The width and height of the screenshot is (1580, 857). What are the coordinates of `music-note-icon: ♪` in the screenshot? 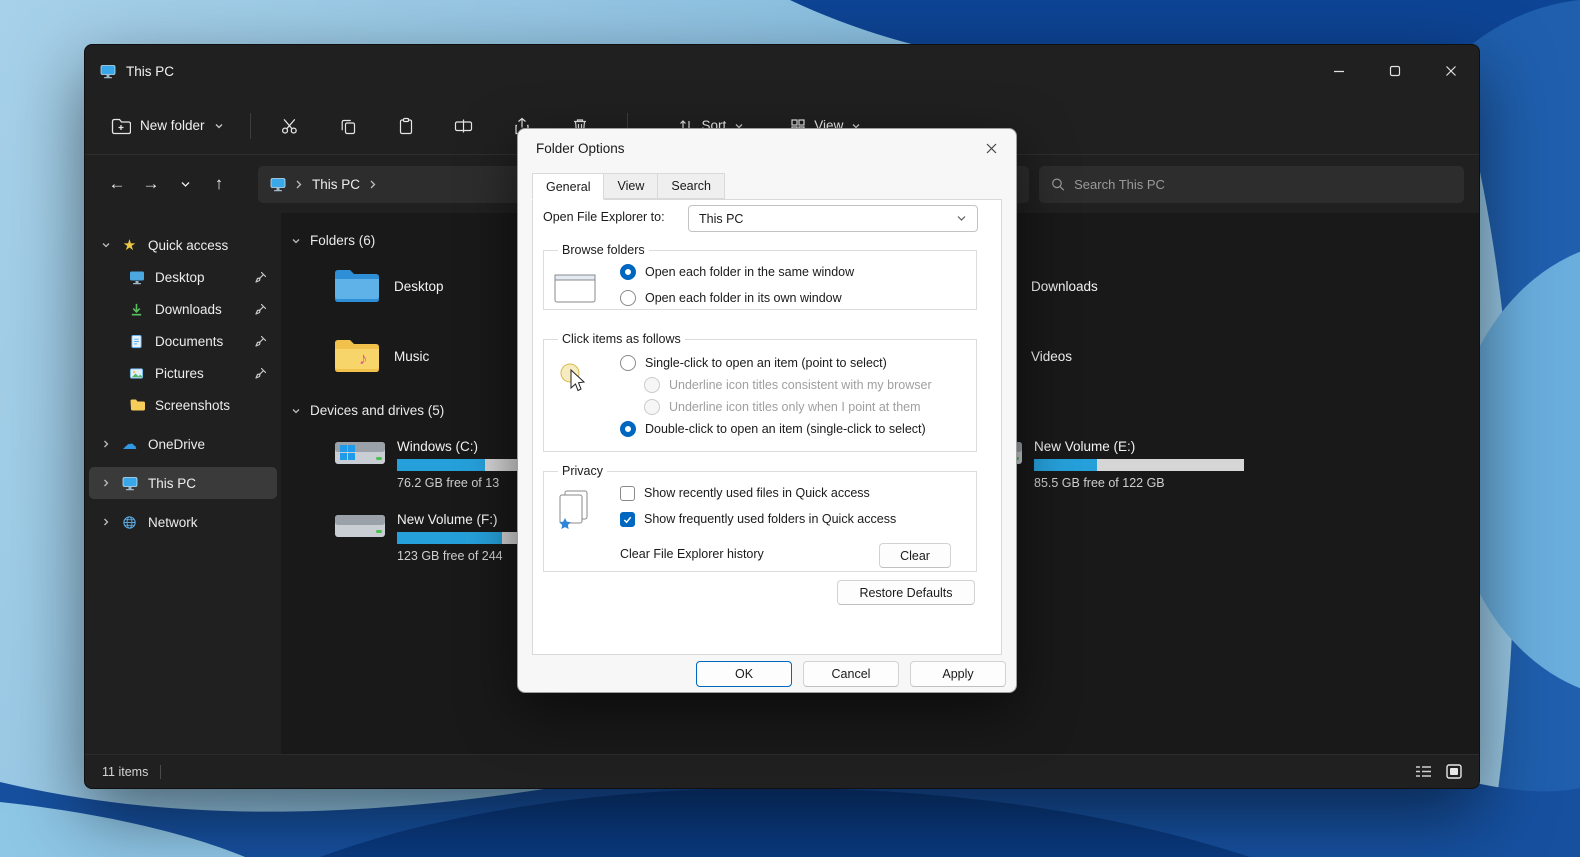 It's located at (363, 358).